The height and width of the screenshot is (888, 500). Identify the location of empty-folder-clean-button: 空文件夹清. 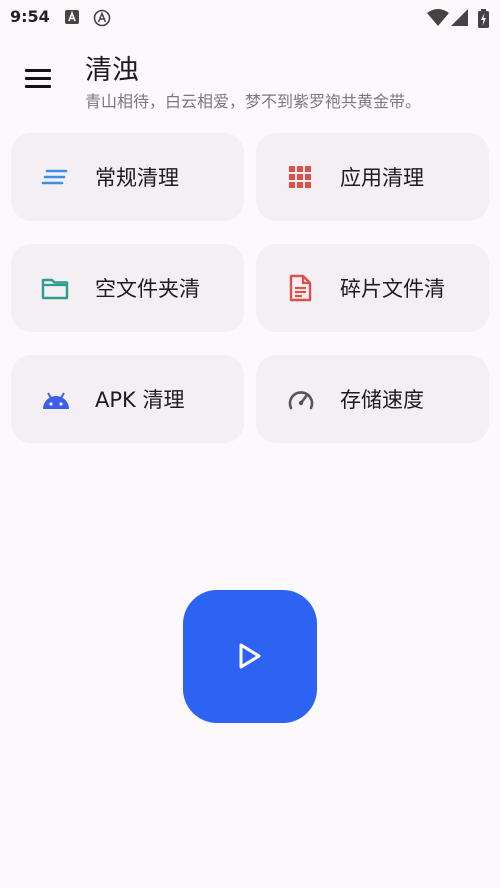
(127, 288).